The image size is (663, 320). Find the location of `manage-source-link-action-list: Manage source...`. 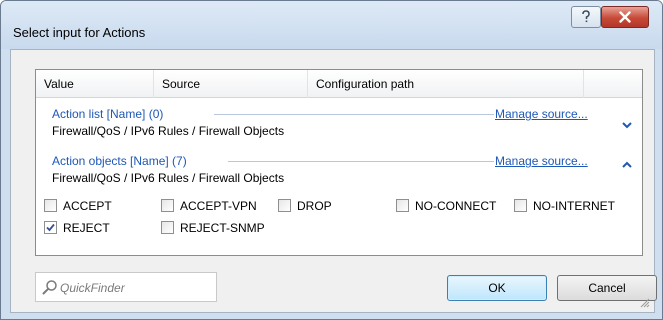

manage-source-link-action-list: Manage source... is located at coordinates (541, 114).